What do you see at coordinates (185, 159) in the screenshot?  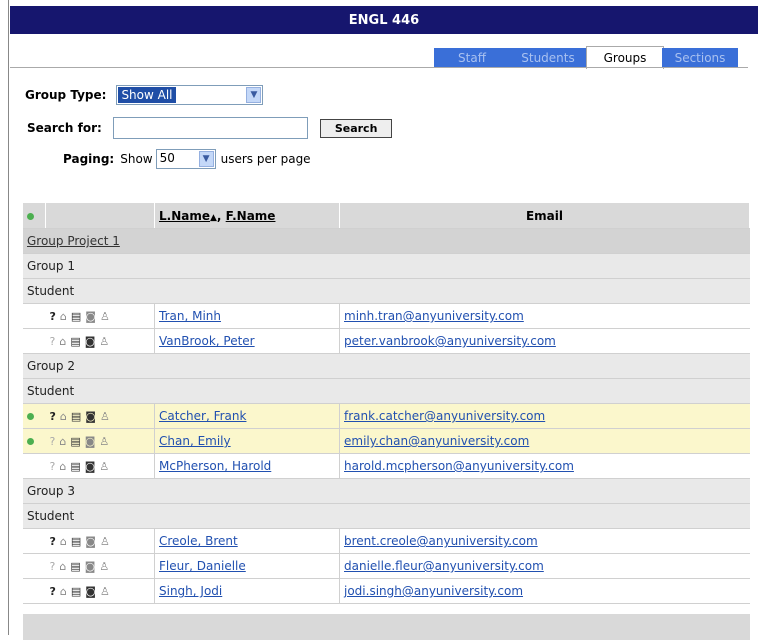 I see `paging-select: 50 ▼` at bounding box center [185, 159].